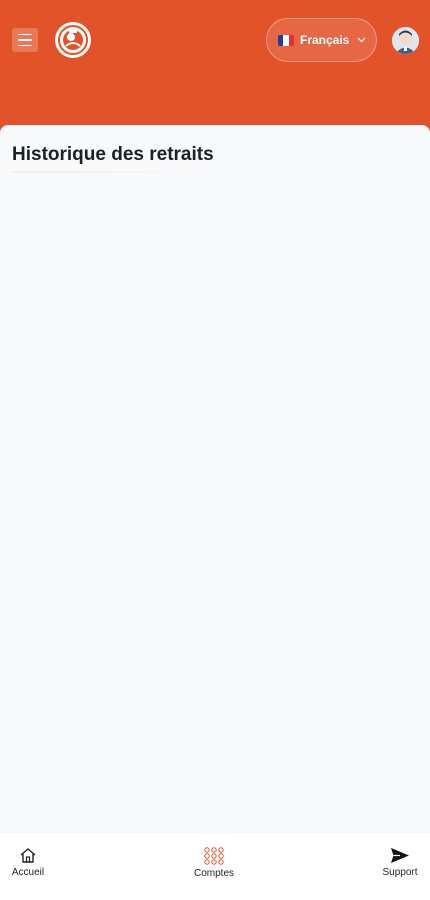 This screenshot has height=900, width=430. I want to click on top-header: Français, so click(215, 65).